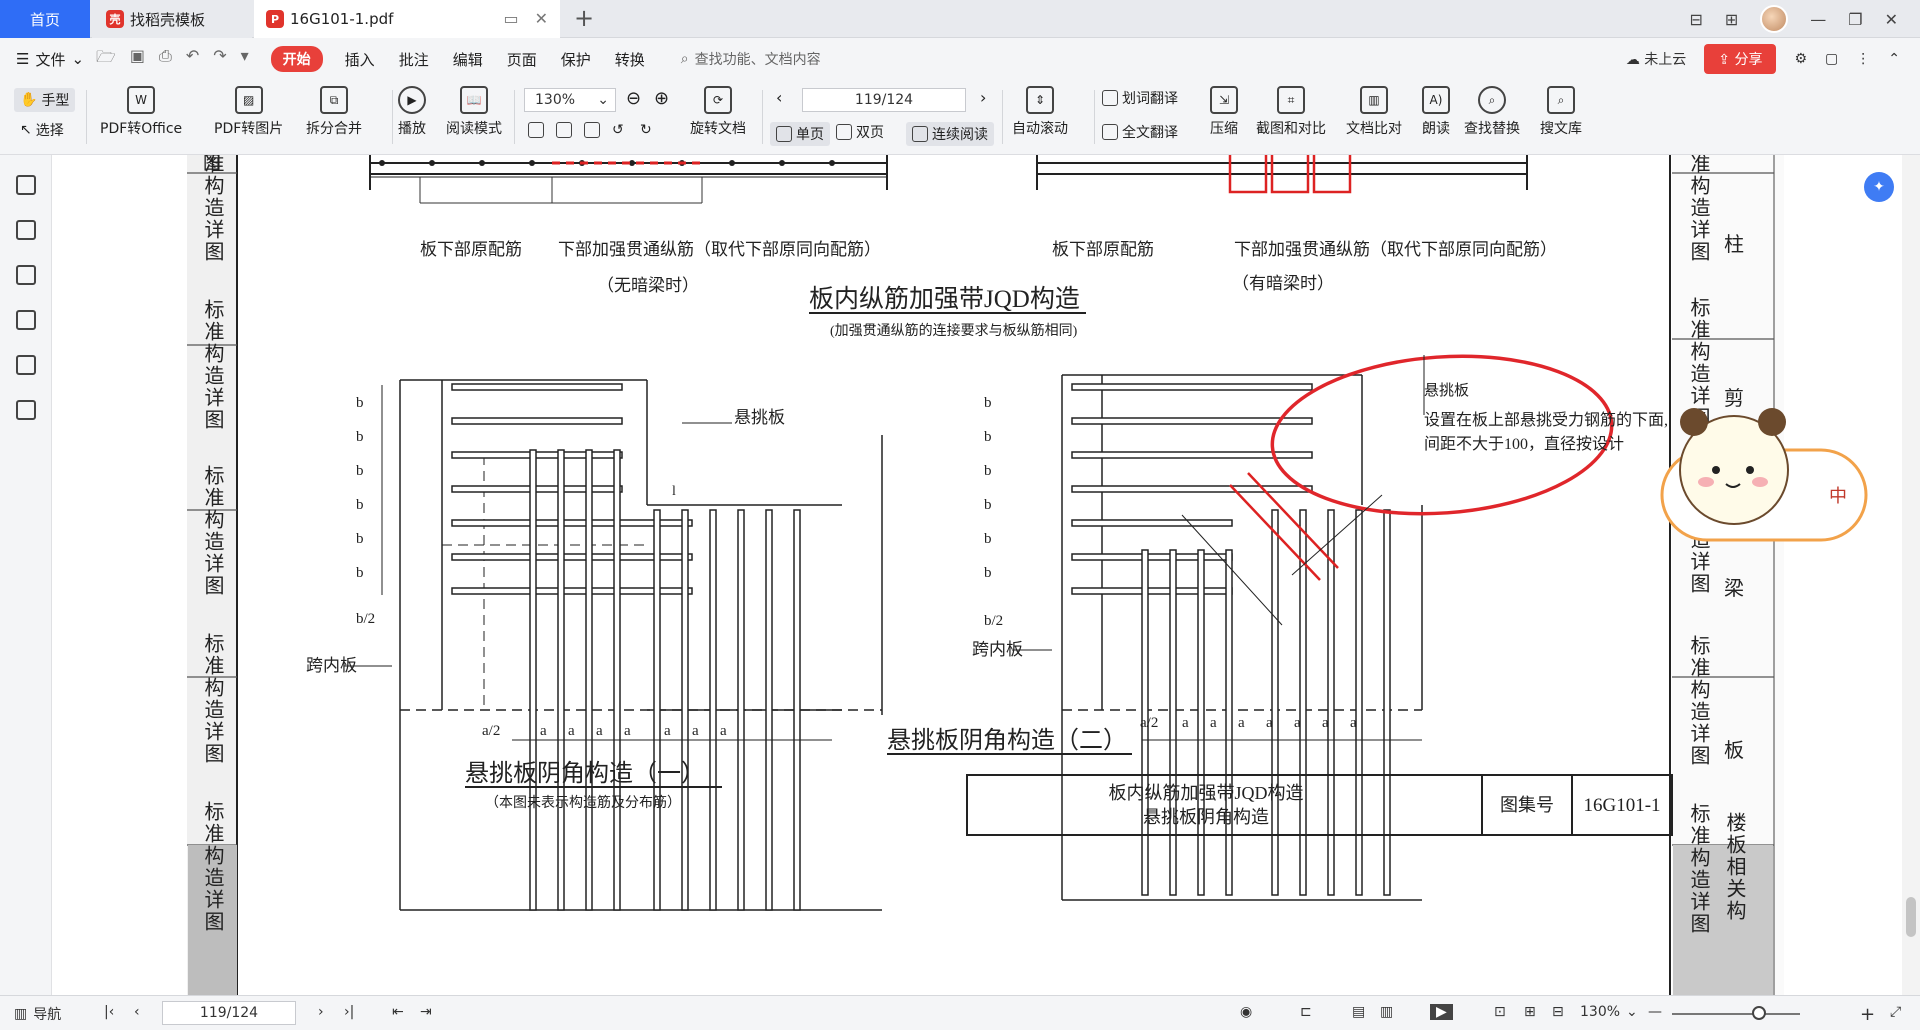 The width and height of the screenshot is (1920, 1030). What do you see at coordinates (1863, 59) in the screenshot?
I see `more-icon: ⋮` at bounding box center [1863, 59].